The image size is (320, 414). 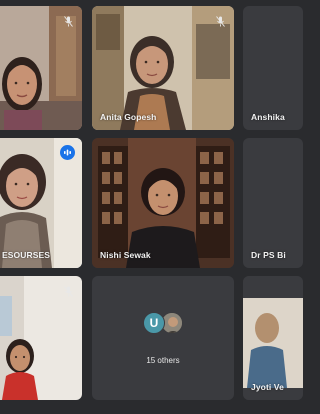 I want to click on participant-tile-4: ESOURSES, so click(x=41, y=203).